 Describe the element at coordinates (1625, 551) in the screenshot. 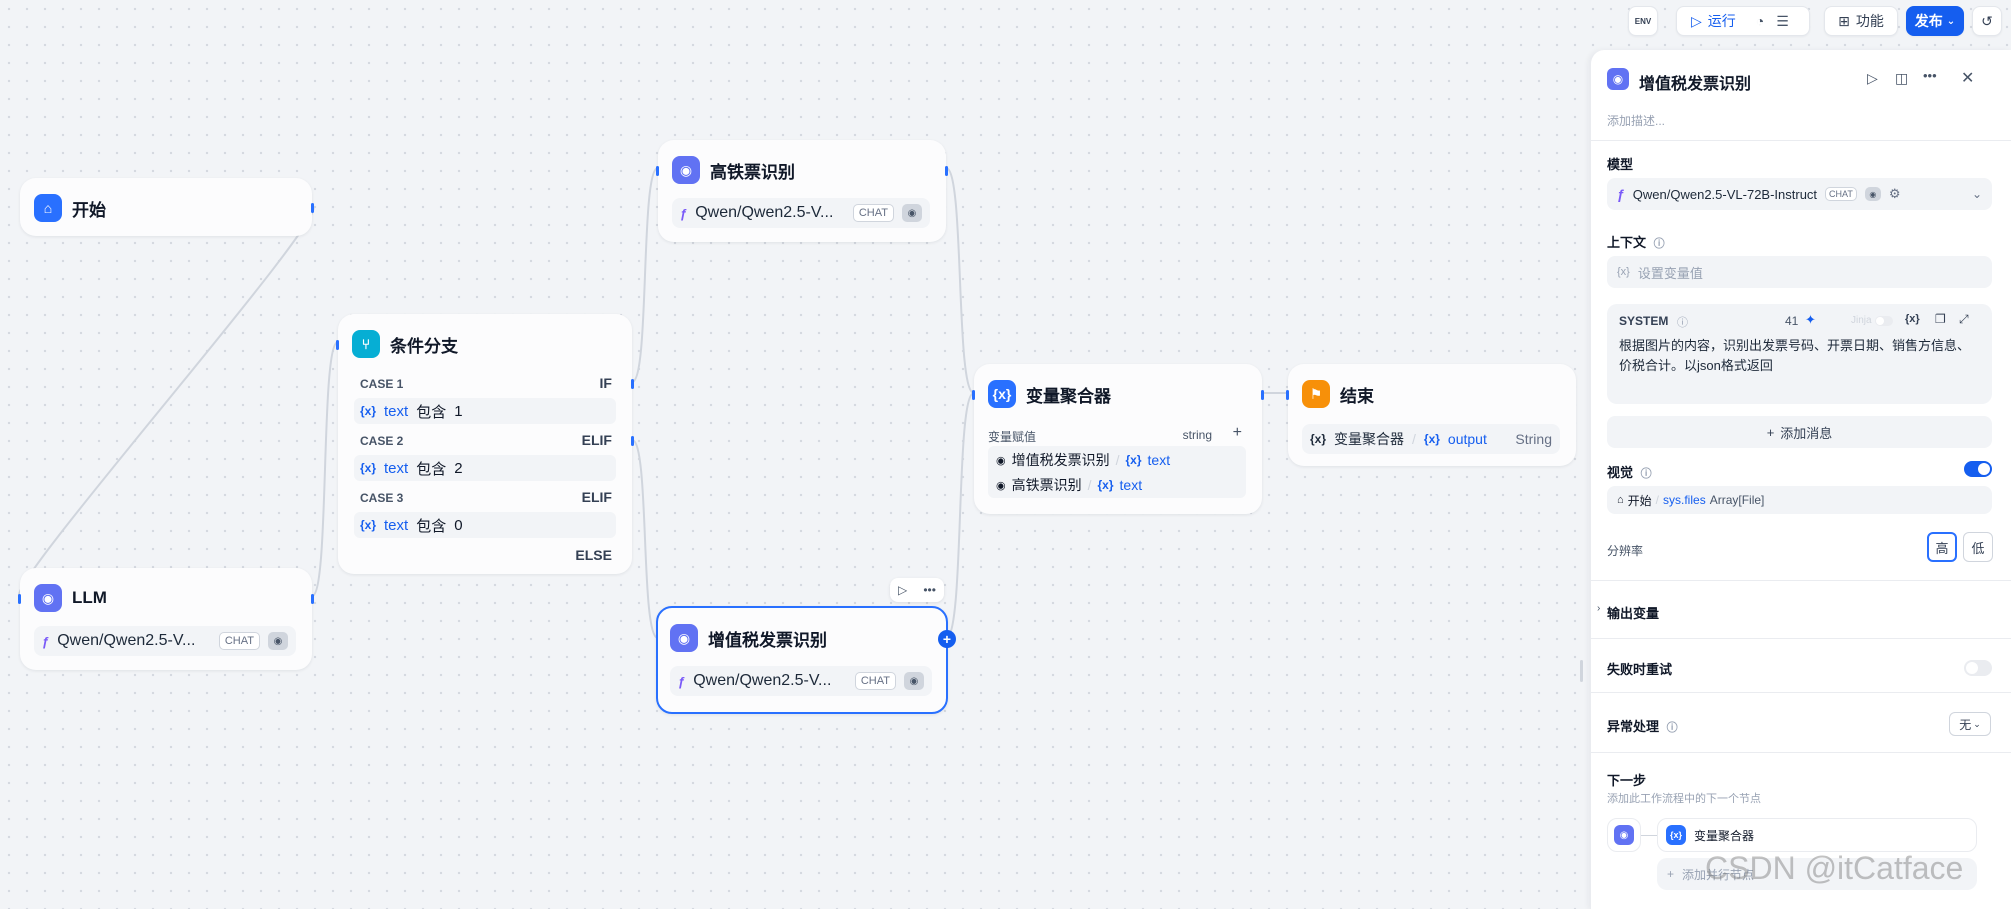

I see `resolution-label: 分辨率` at that location.